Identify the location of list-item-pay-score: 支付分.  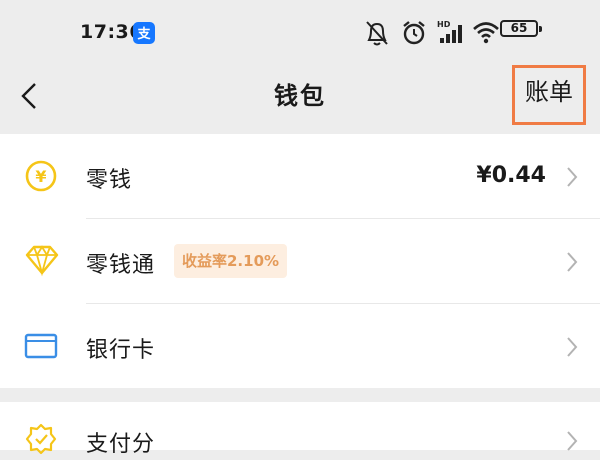
(300, 429).